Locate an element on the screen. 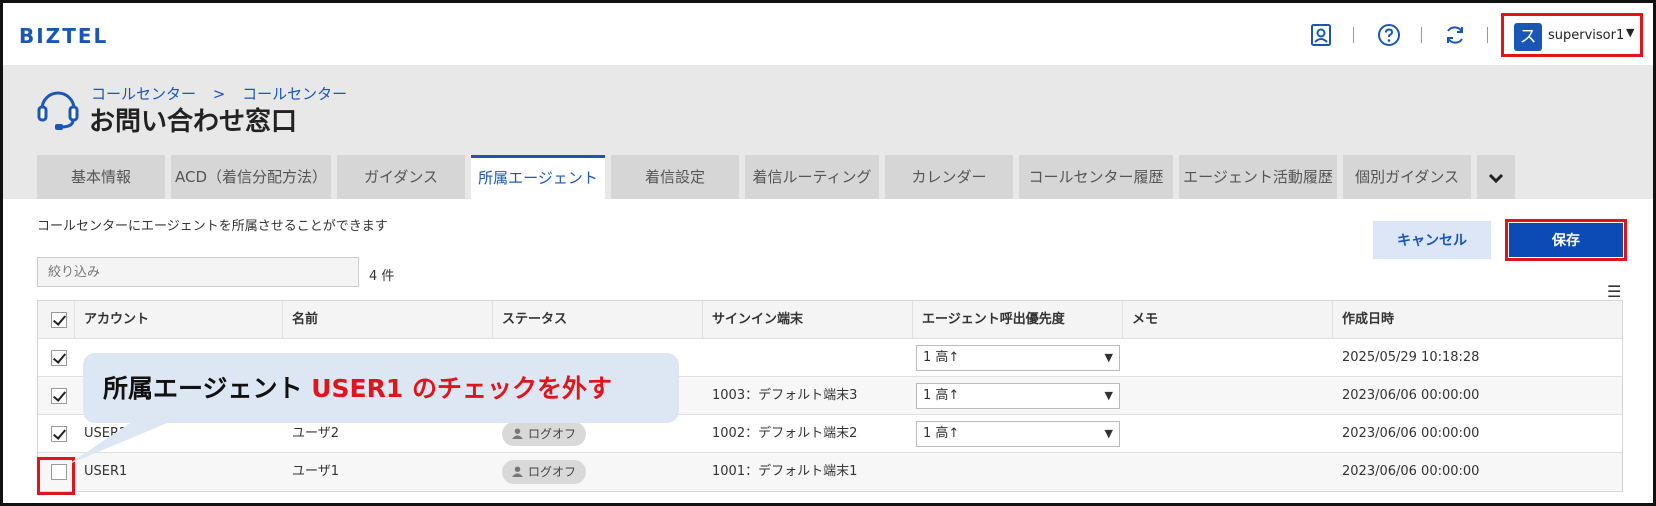 Image resolution: width=1656 pixels, height=506 pixels. callout-highlight: USER1 のチェックを外す is located at coordinates (461, 388).